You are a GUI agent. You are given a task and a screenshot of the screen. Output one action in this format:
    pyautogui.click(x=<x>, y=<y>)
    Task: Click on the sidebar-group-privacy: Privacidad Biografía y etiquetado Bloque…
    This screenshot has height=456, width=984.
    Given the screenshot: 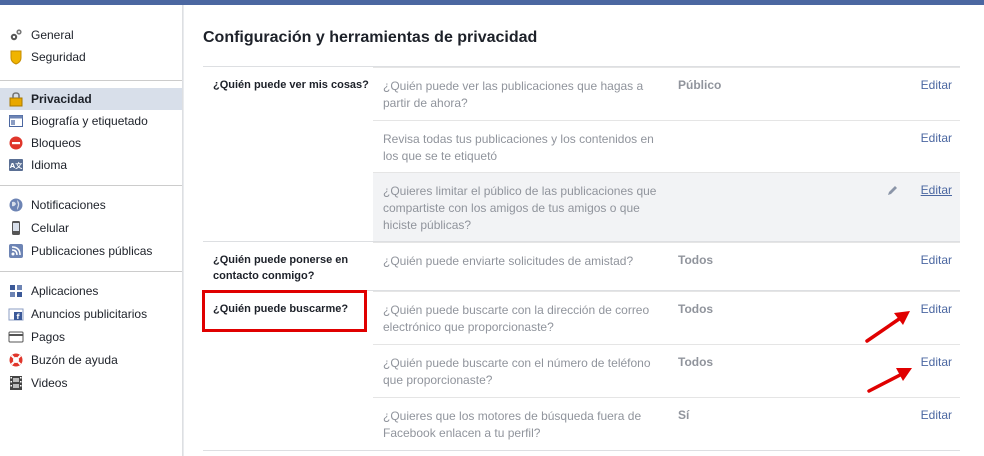 What is the action you would take?
    pyautogui.click(x=91, y=132)
    